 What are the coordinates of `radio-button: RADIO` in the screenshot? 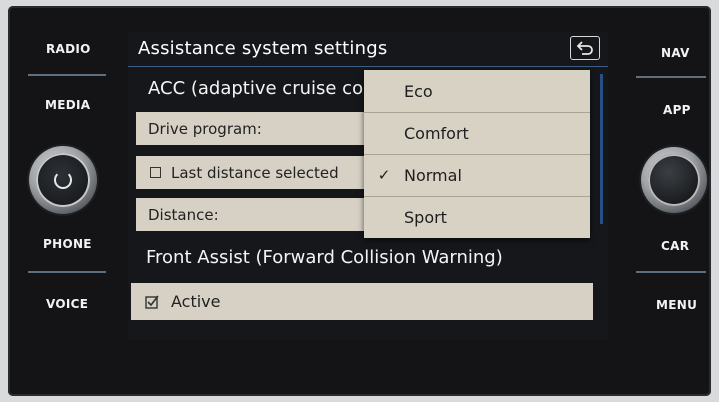 It's located at (68, 49).